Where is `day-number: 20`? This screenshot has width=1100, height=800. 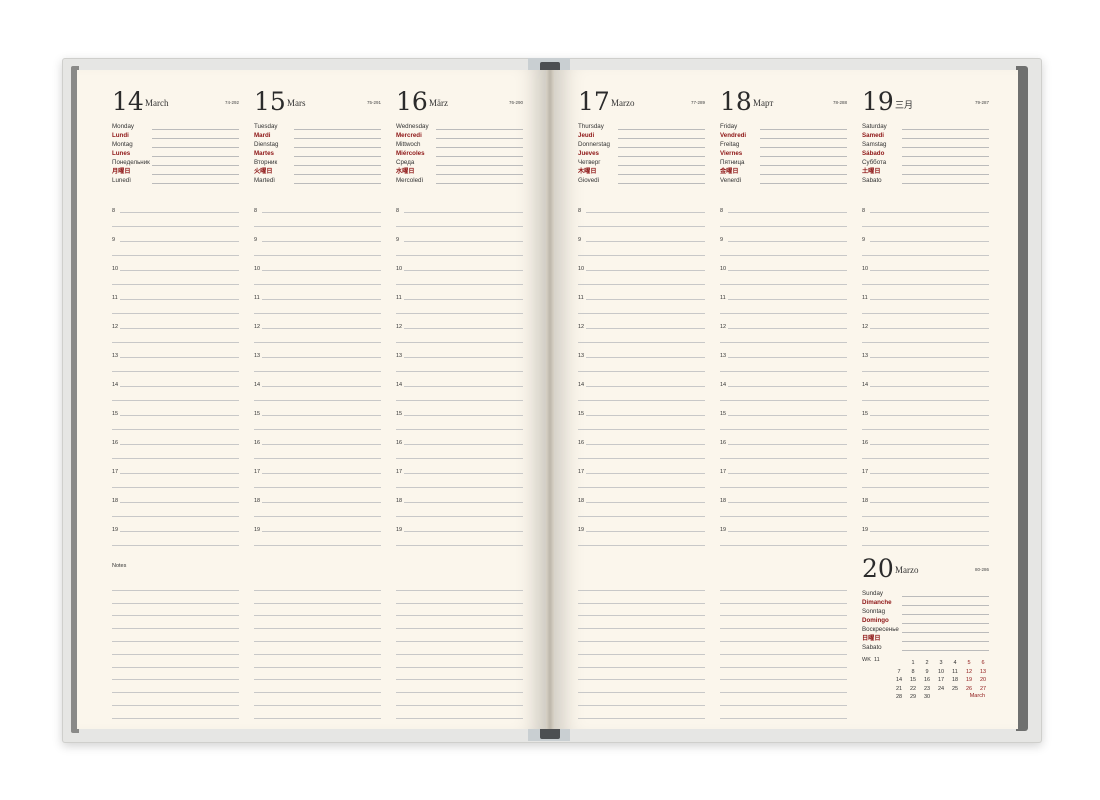 day-number: 20 is located at coordinates (878, 568).